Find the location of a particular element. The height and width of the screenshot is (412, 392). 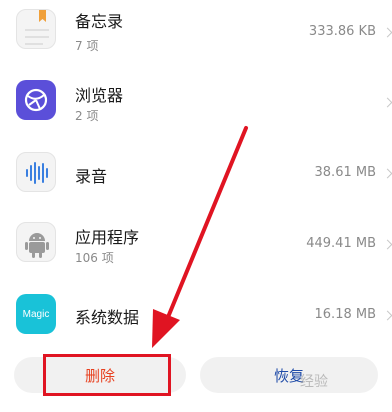

annotation-highlight-box is located at coordinates (107, 375).